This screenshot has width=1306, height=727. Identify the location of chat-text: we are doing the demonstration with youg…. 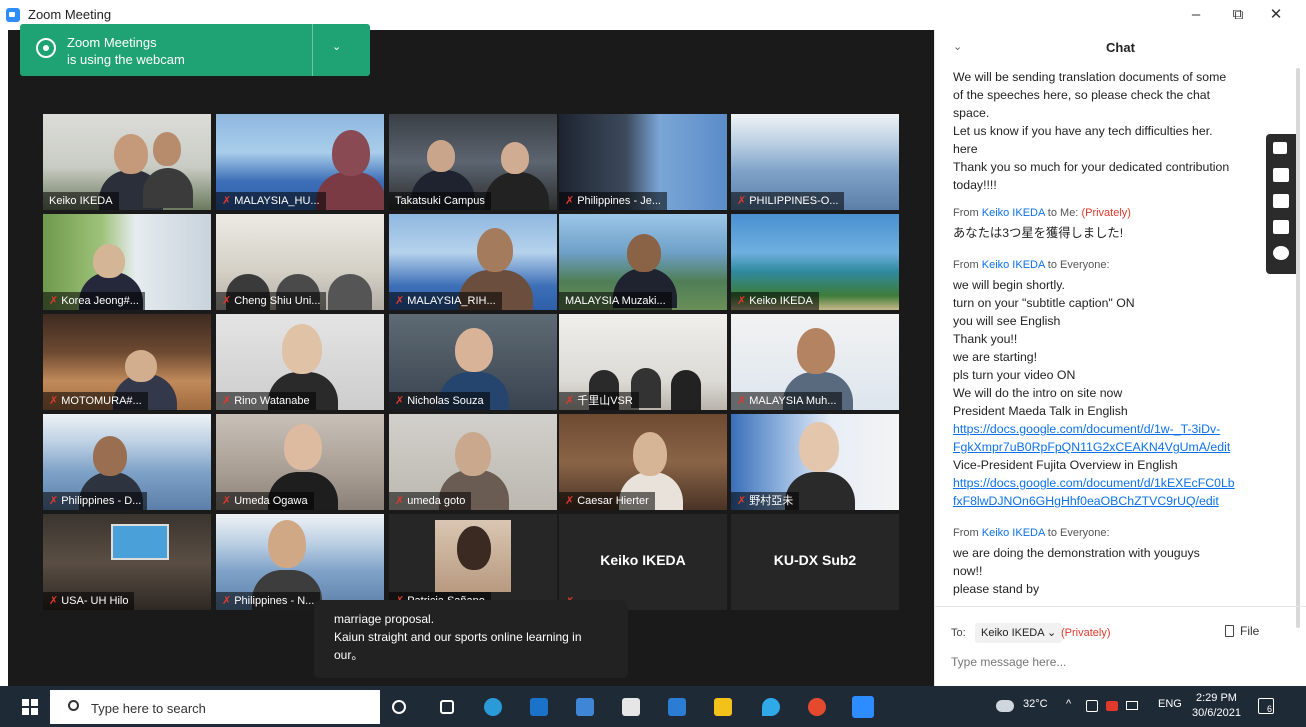
(1076, 553).